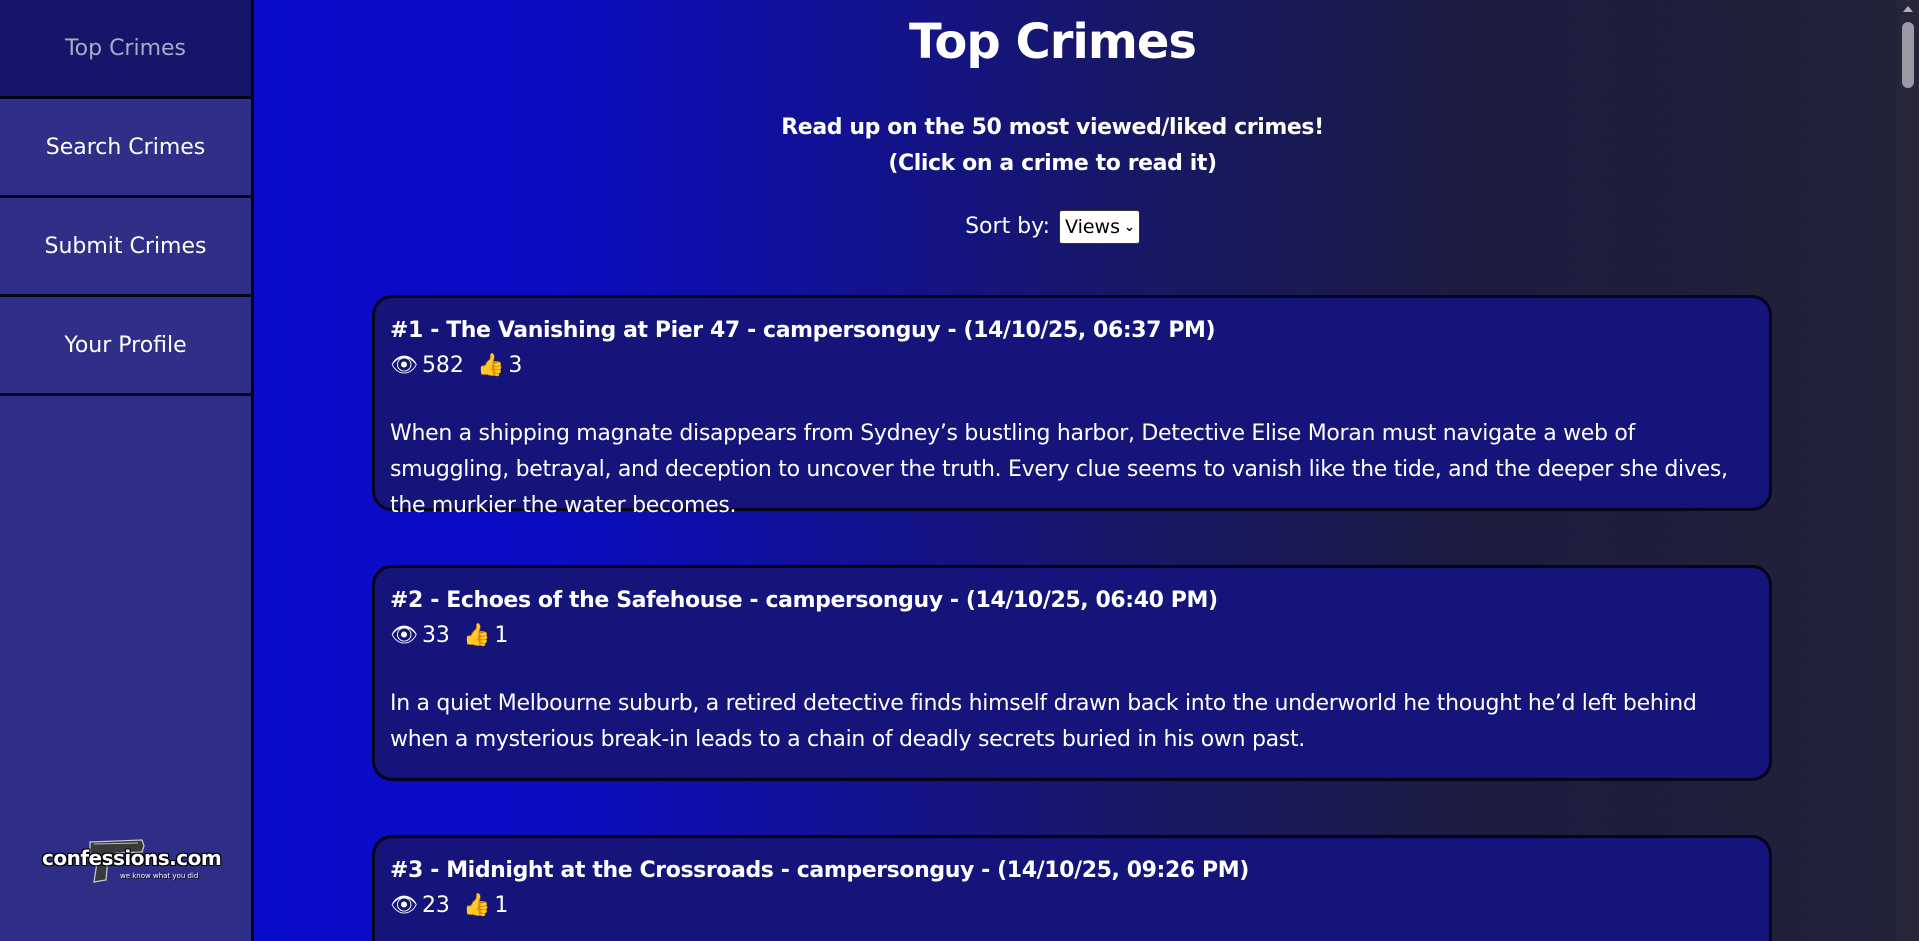 The width and height of the screenshot is (1919, 941). Describe the element at coordinates (1908, 9) in the screenshot. I see `scroll-up-arrow-icon` at that location.